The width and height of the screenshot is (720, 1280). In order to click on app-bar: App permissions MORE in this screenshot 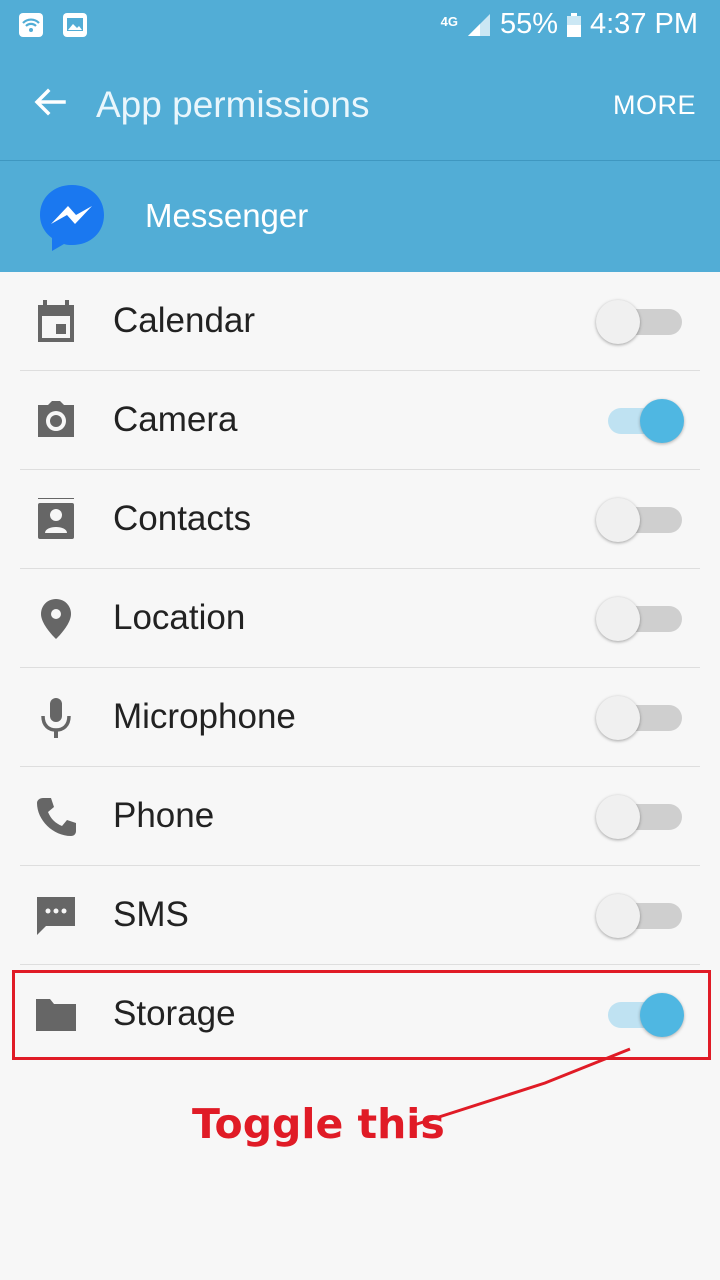, I will do `click(360, 105)`.